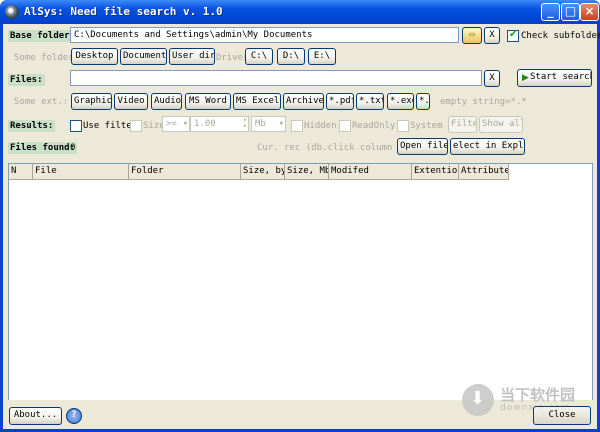 The width and height of the screenshot is (600, 432). What do you see at coordinates (136, 126) in the screenshot?
I see `size-checkbox` at bounding box center [136, 126].